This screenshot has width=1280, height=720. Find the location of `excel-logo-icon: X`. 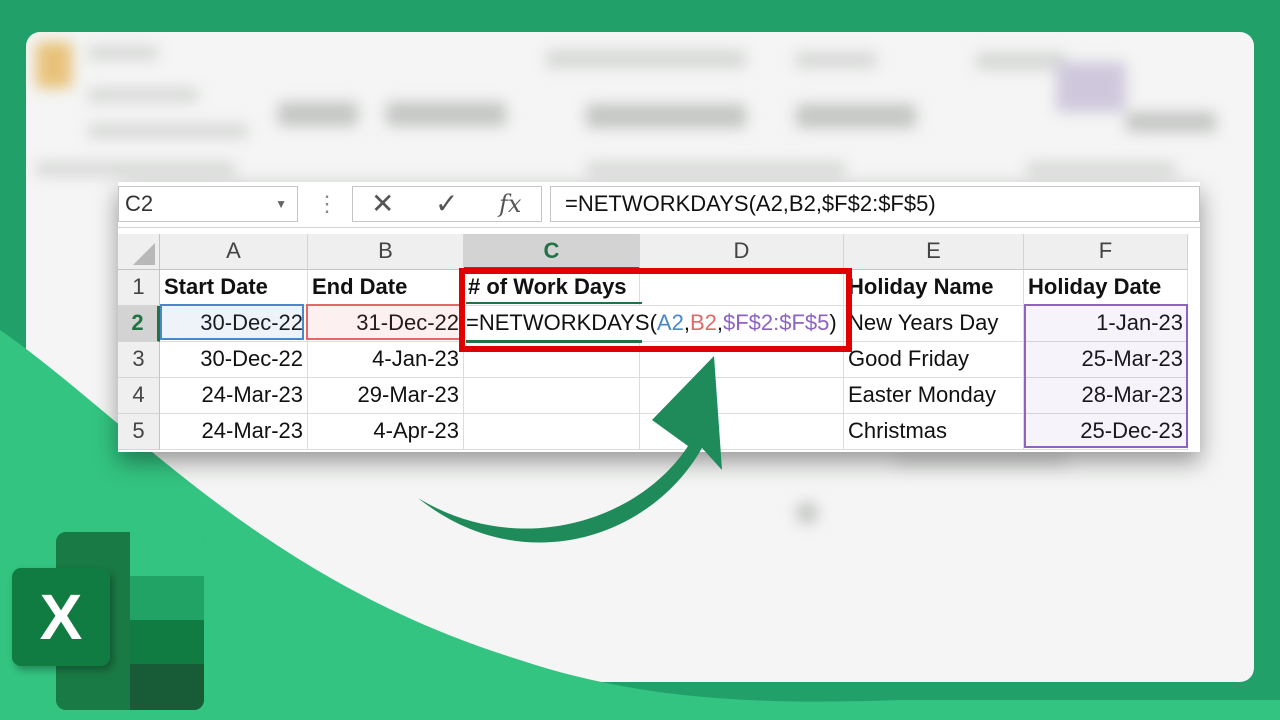

excel-logo-icon: X is located at coordinates (112, 622).